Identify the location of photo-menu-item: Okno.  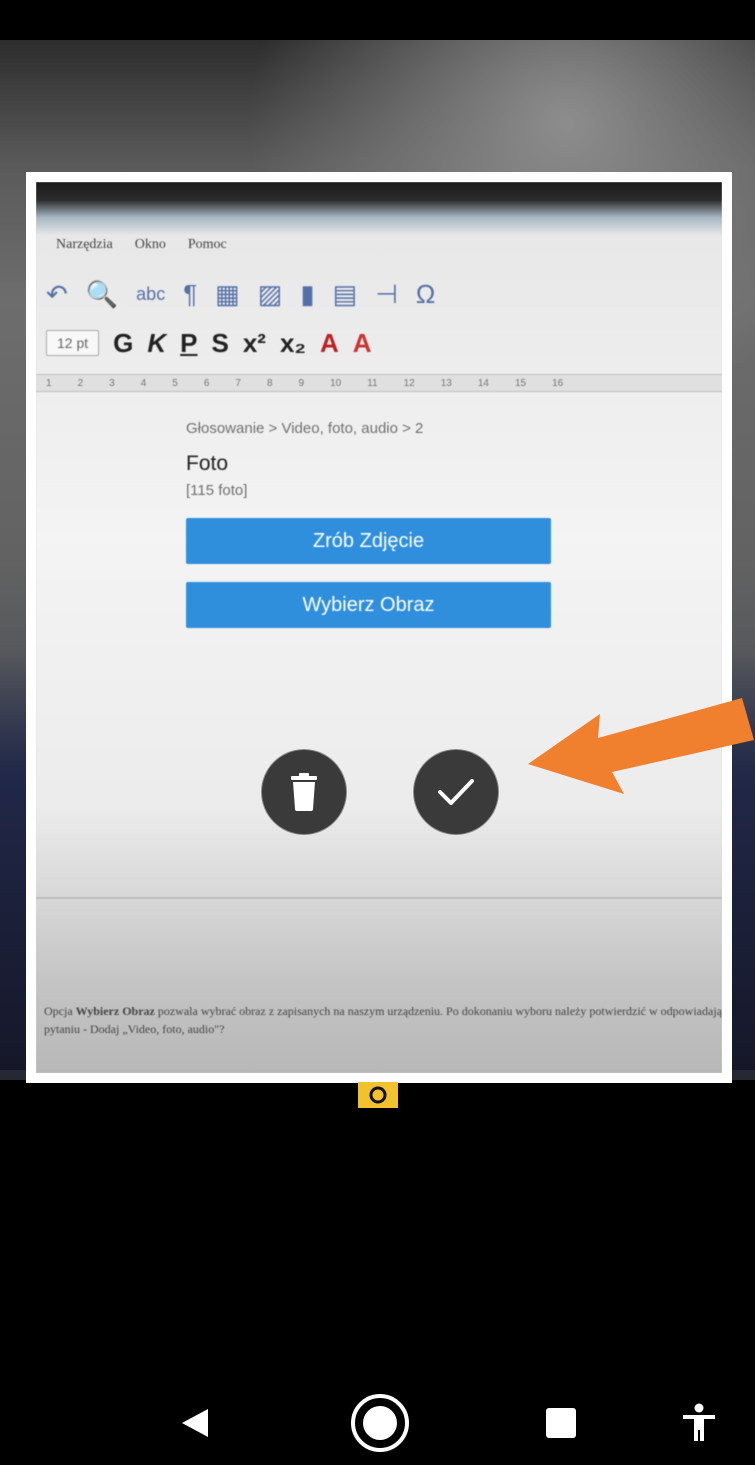
(150, 244).